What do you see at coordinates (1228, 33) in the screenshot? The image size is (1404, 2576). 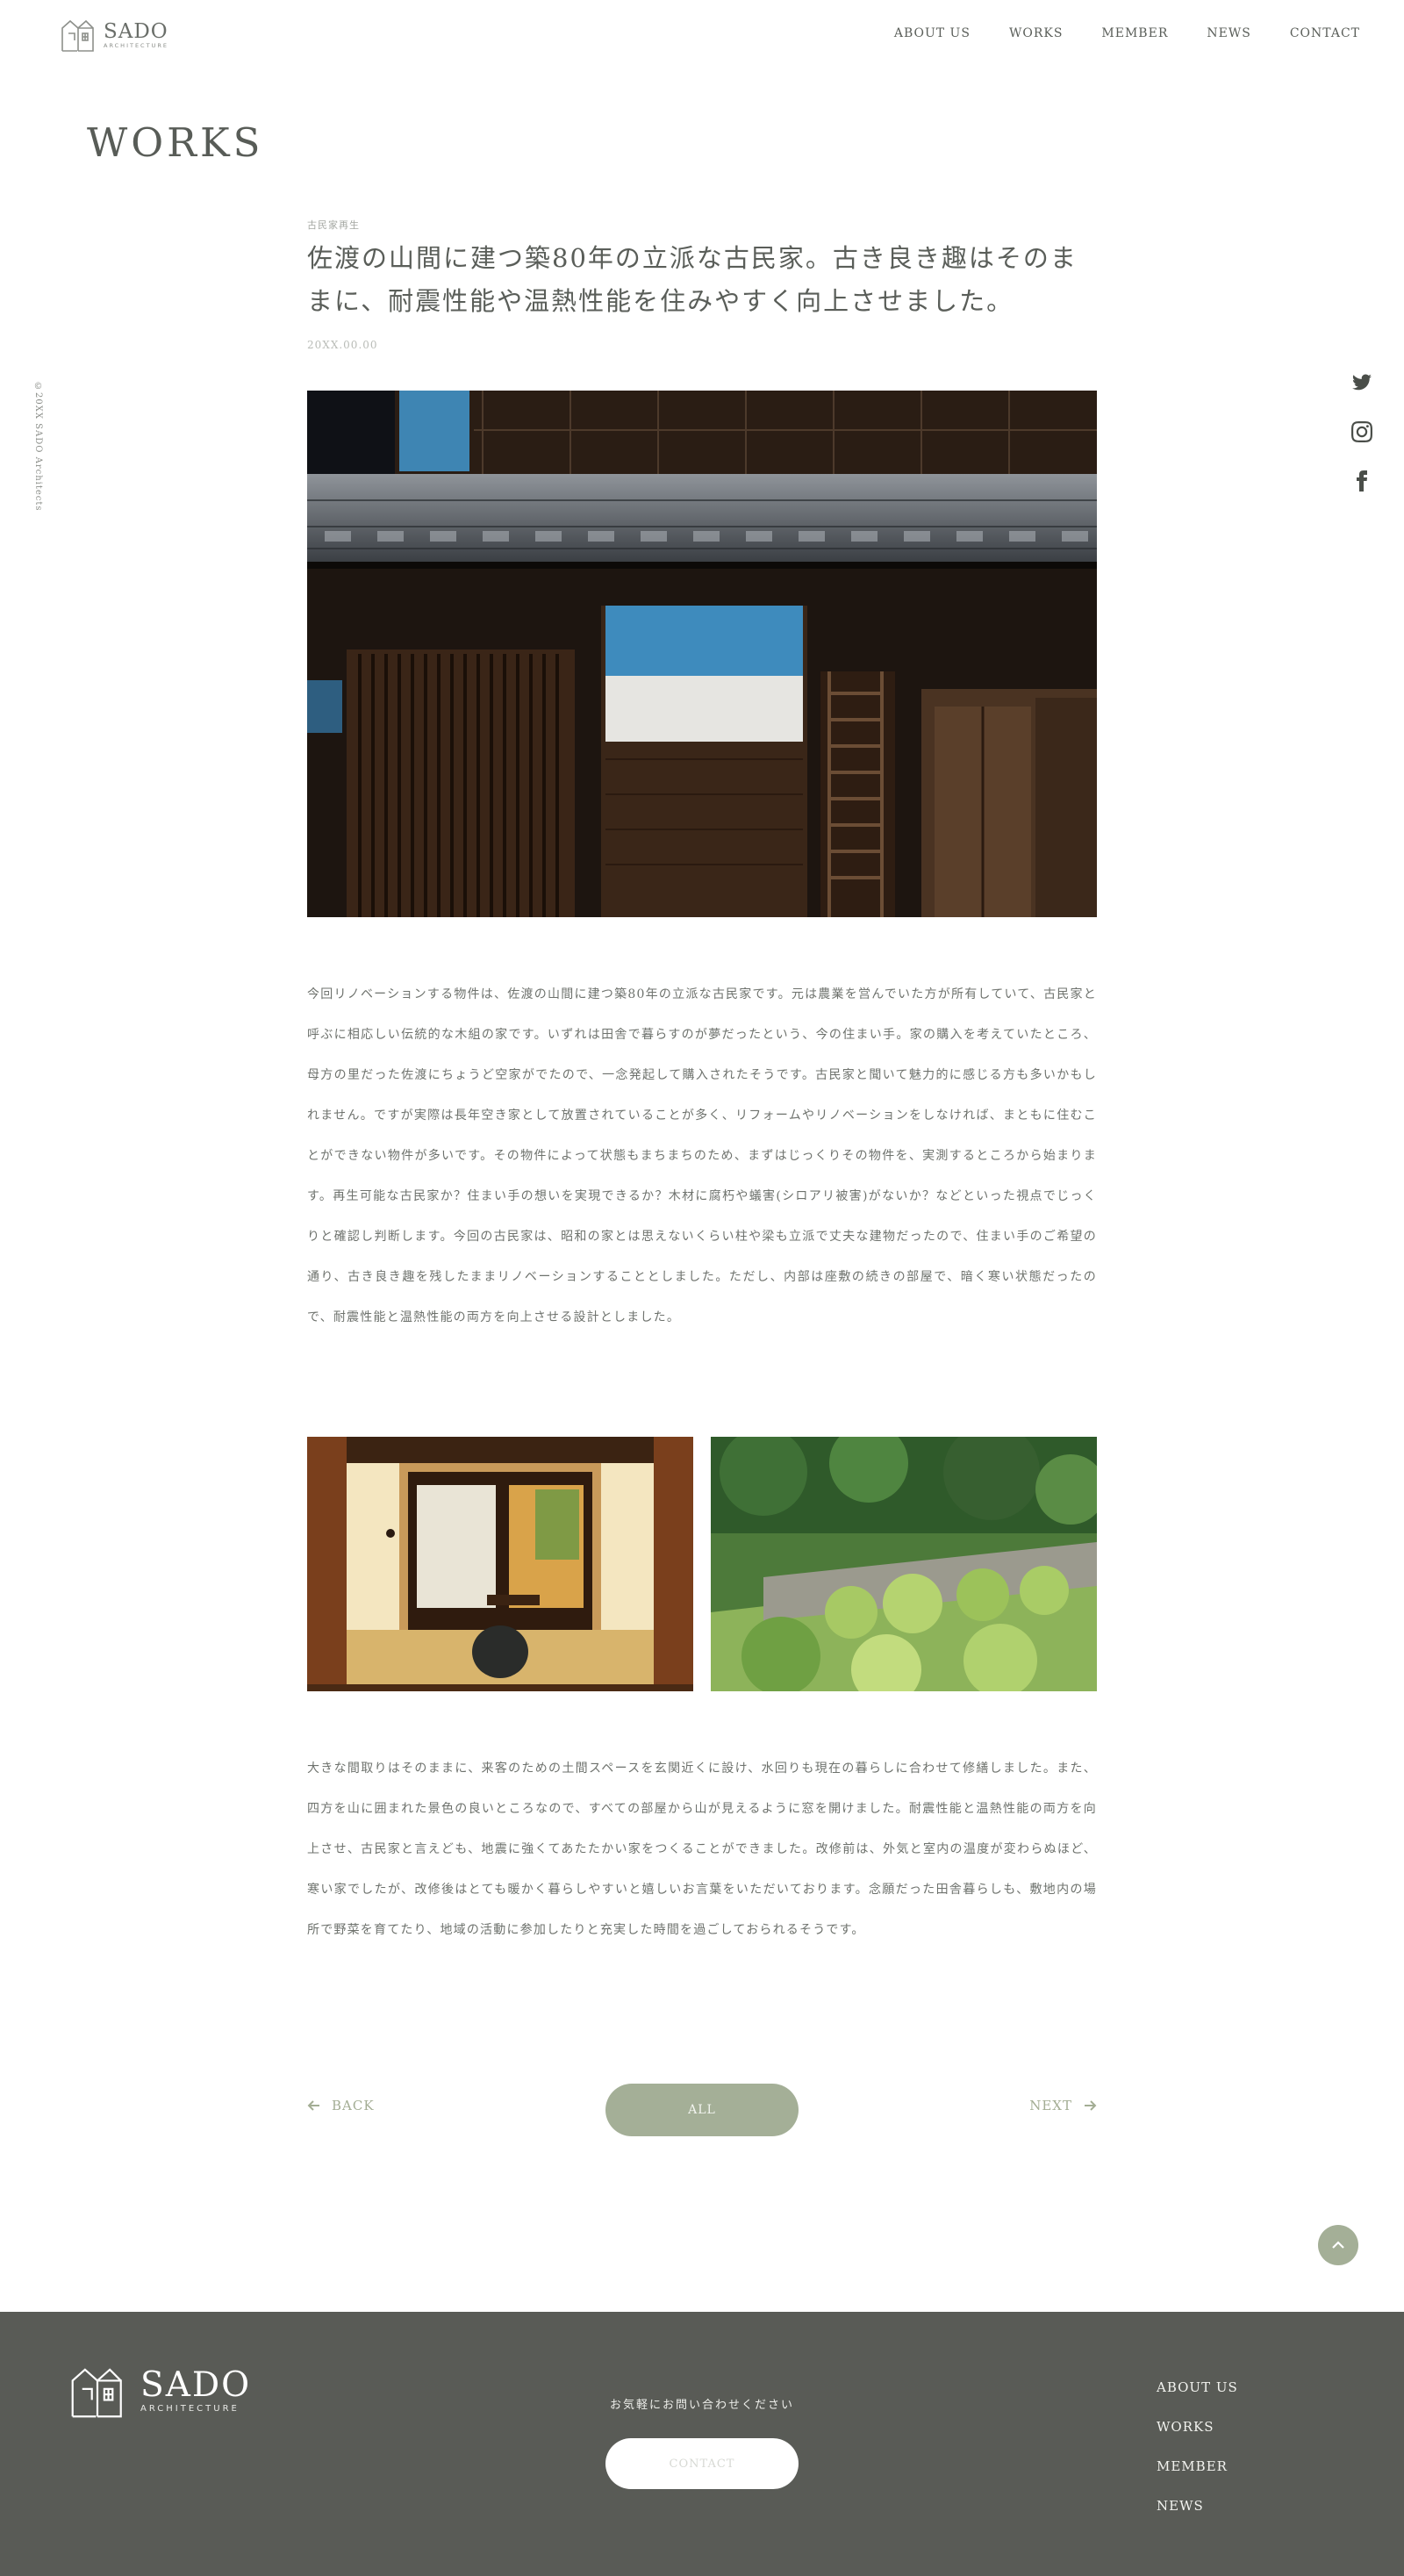 I see `nav-news: NEWS` at bounding box center [1228, 33].